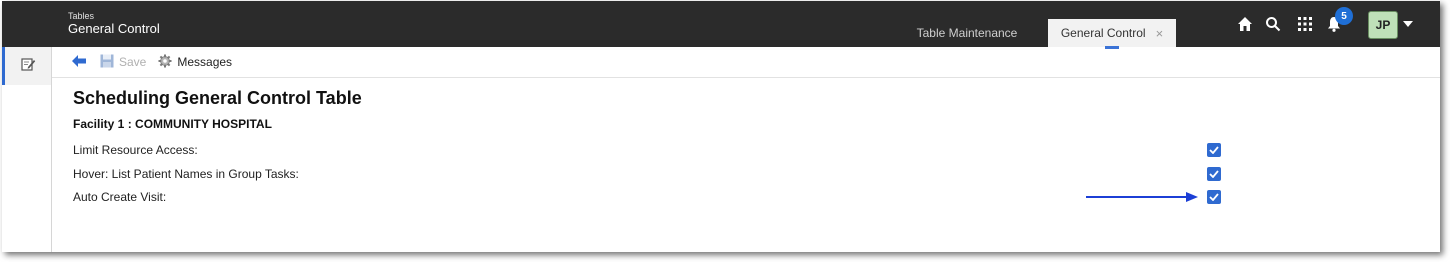 The image size is (1450, 262). I want to click on limit-resource-access-checkbox, so click(1214, 150).